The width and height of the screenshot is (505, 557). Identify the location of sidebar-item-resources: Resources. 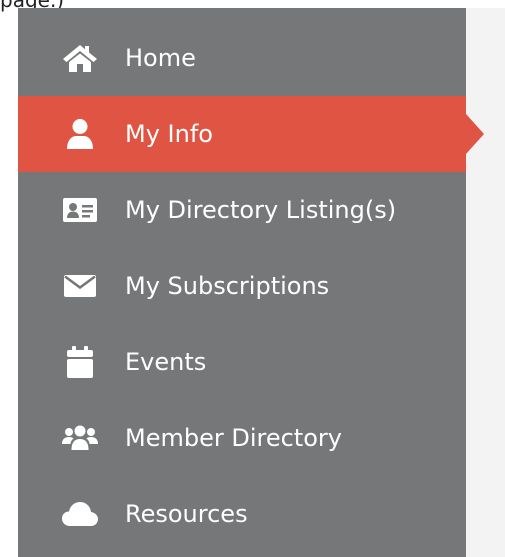
(242, 514).